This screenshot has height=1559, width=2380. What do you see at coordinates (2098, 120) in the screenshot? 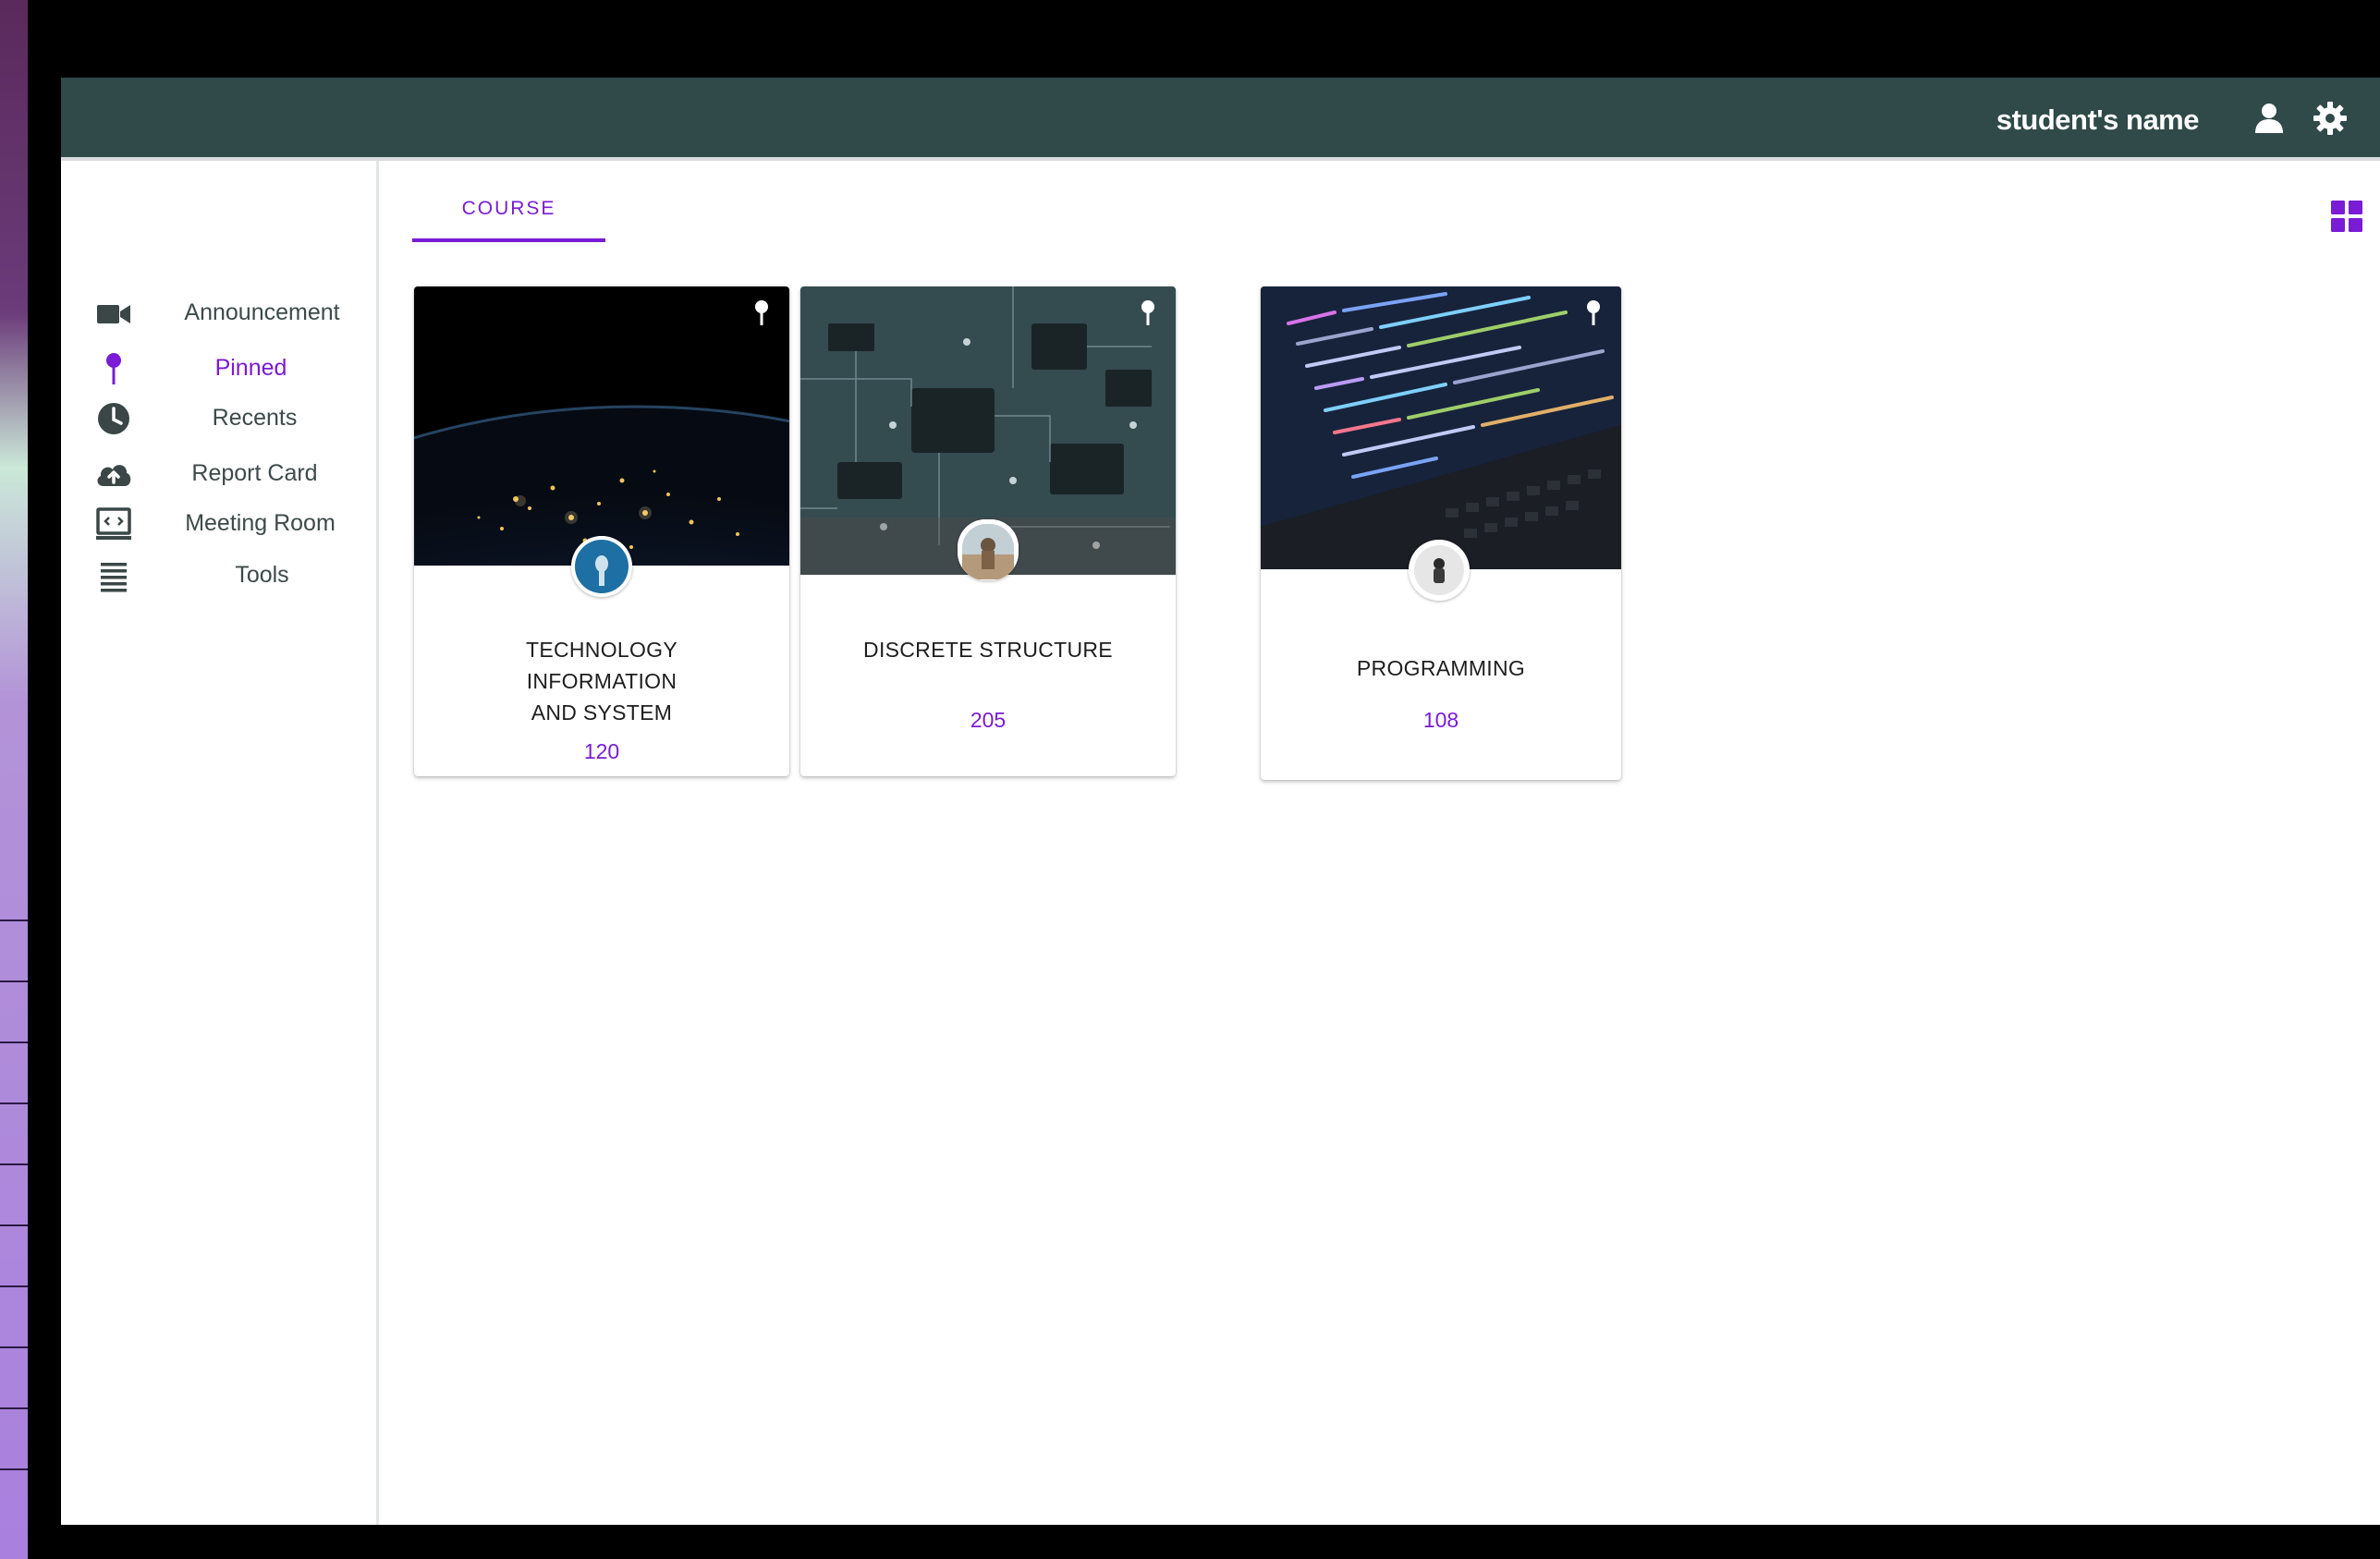
I see `user-name: student's name` at bounding box center [2098, 120].